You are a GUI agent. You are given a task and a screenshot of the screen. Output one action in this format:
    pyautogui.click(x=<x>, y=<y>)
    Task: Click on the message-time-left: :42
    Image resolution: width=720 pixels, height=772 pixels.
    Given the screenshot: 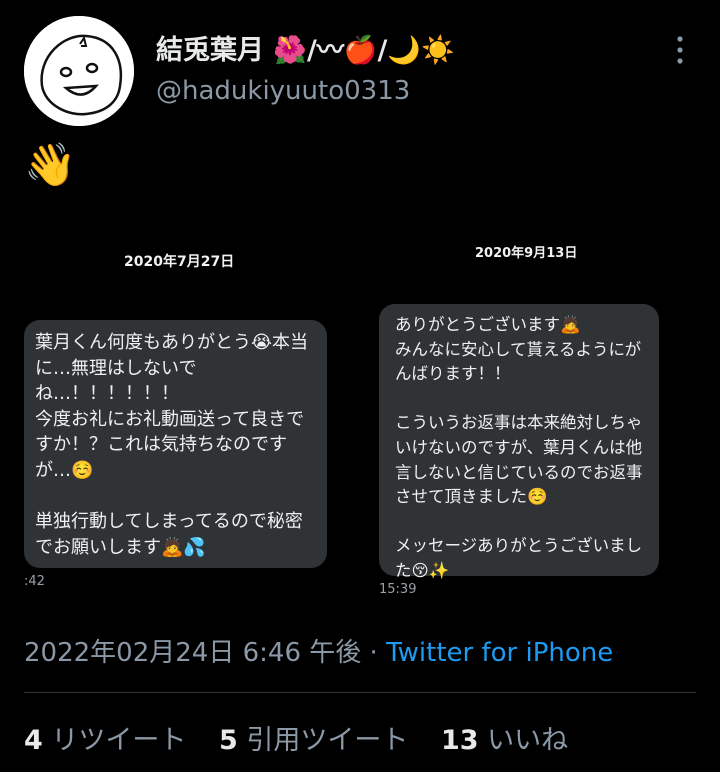 What is the action you would take?
    pyautogui.click(x=34, y=581)
    